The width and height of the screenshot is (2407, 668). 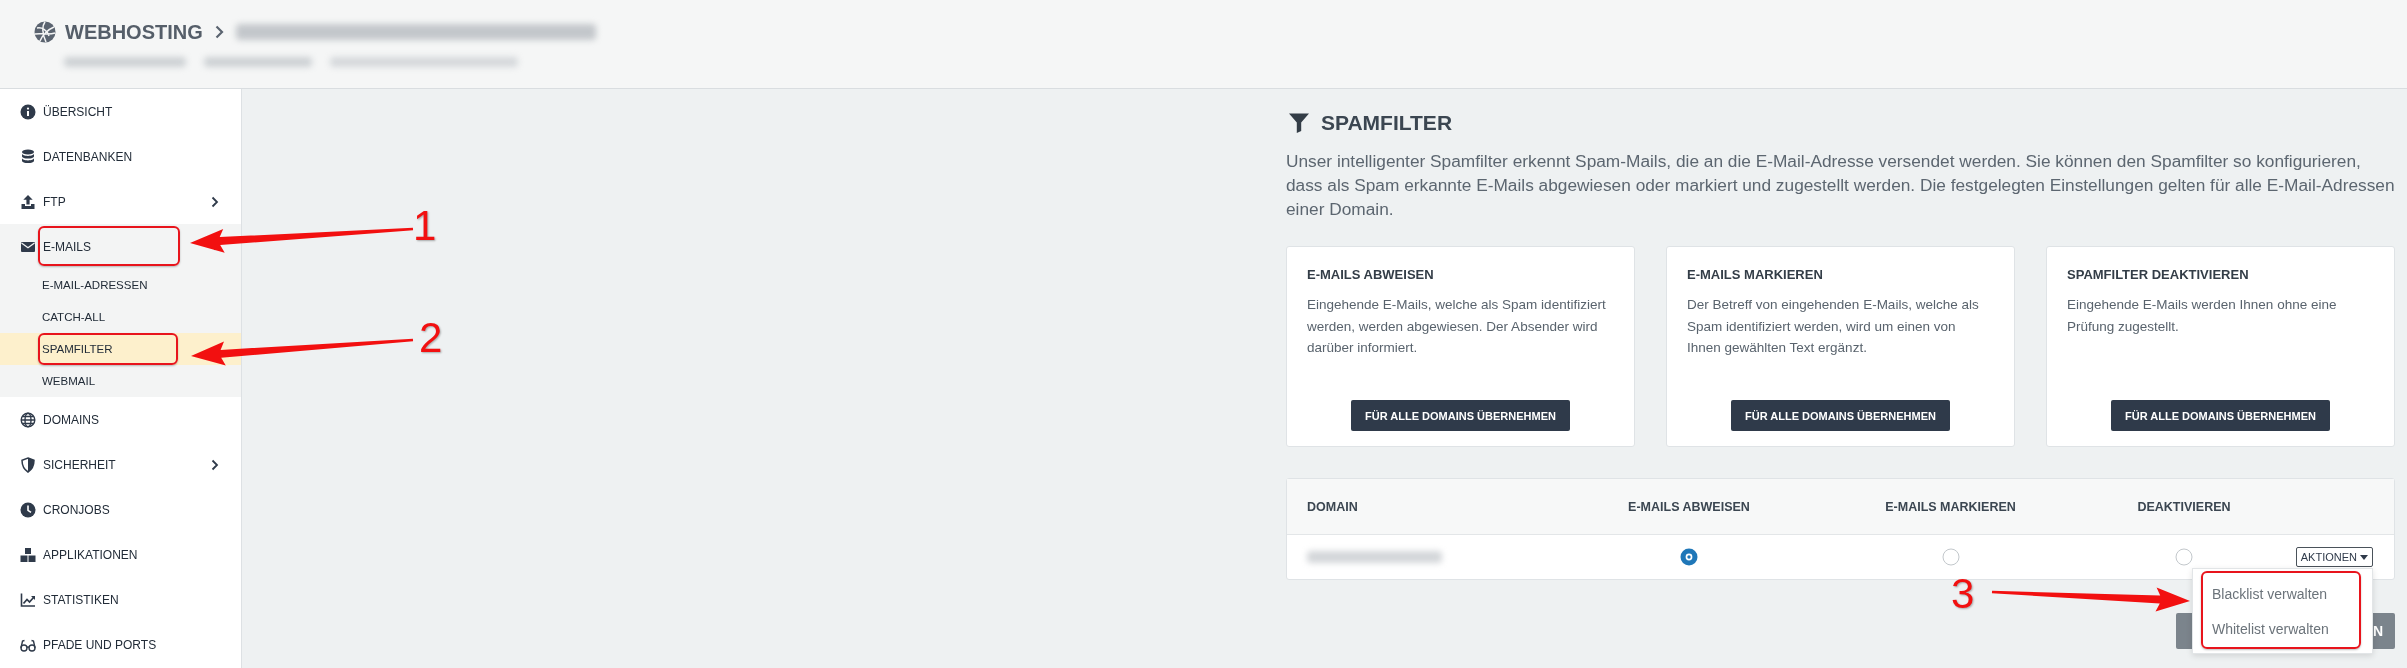 I want to click on card-title: E-MAILS ABWEISEN, so click(x=1371, y=275).